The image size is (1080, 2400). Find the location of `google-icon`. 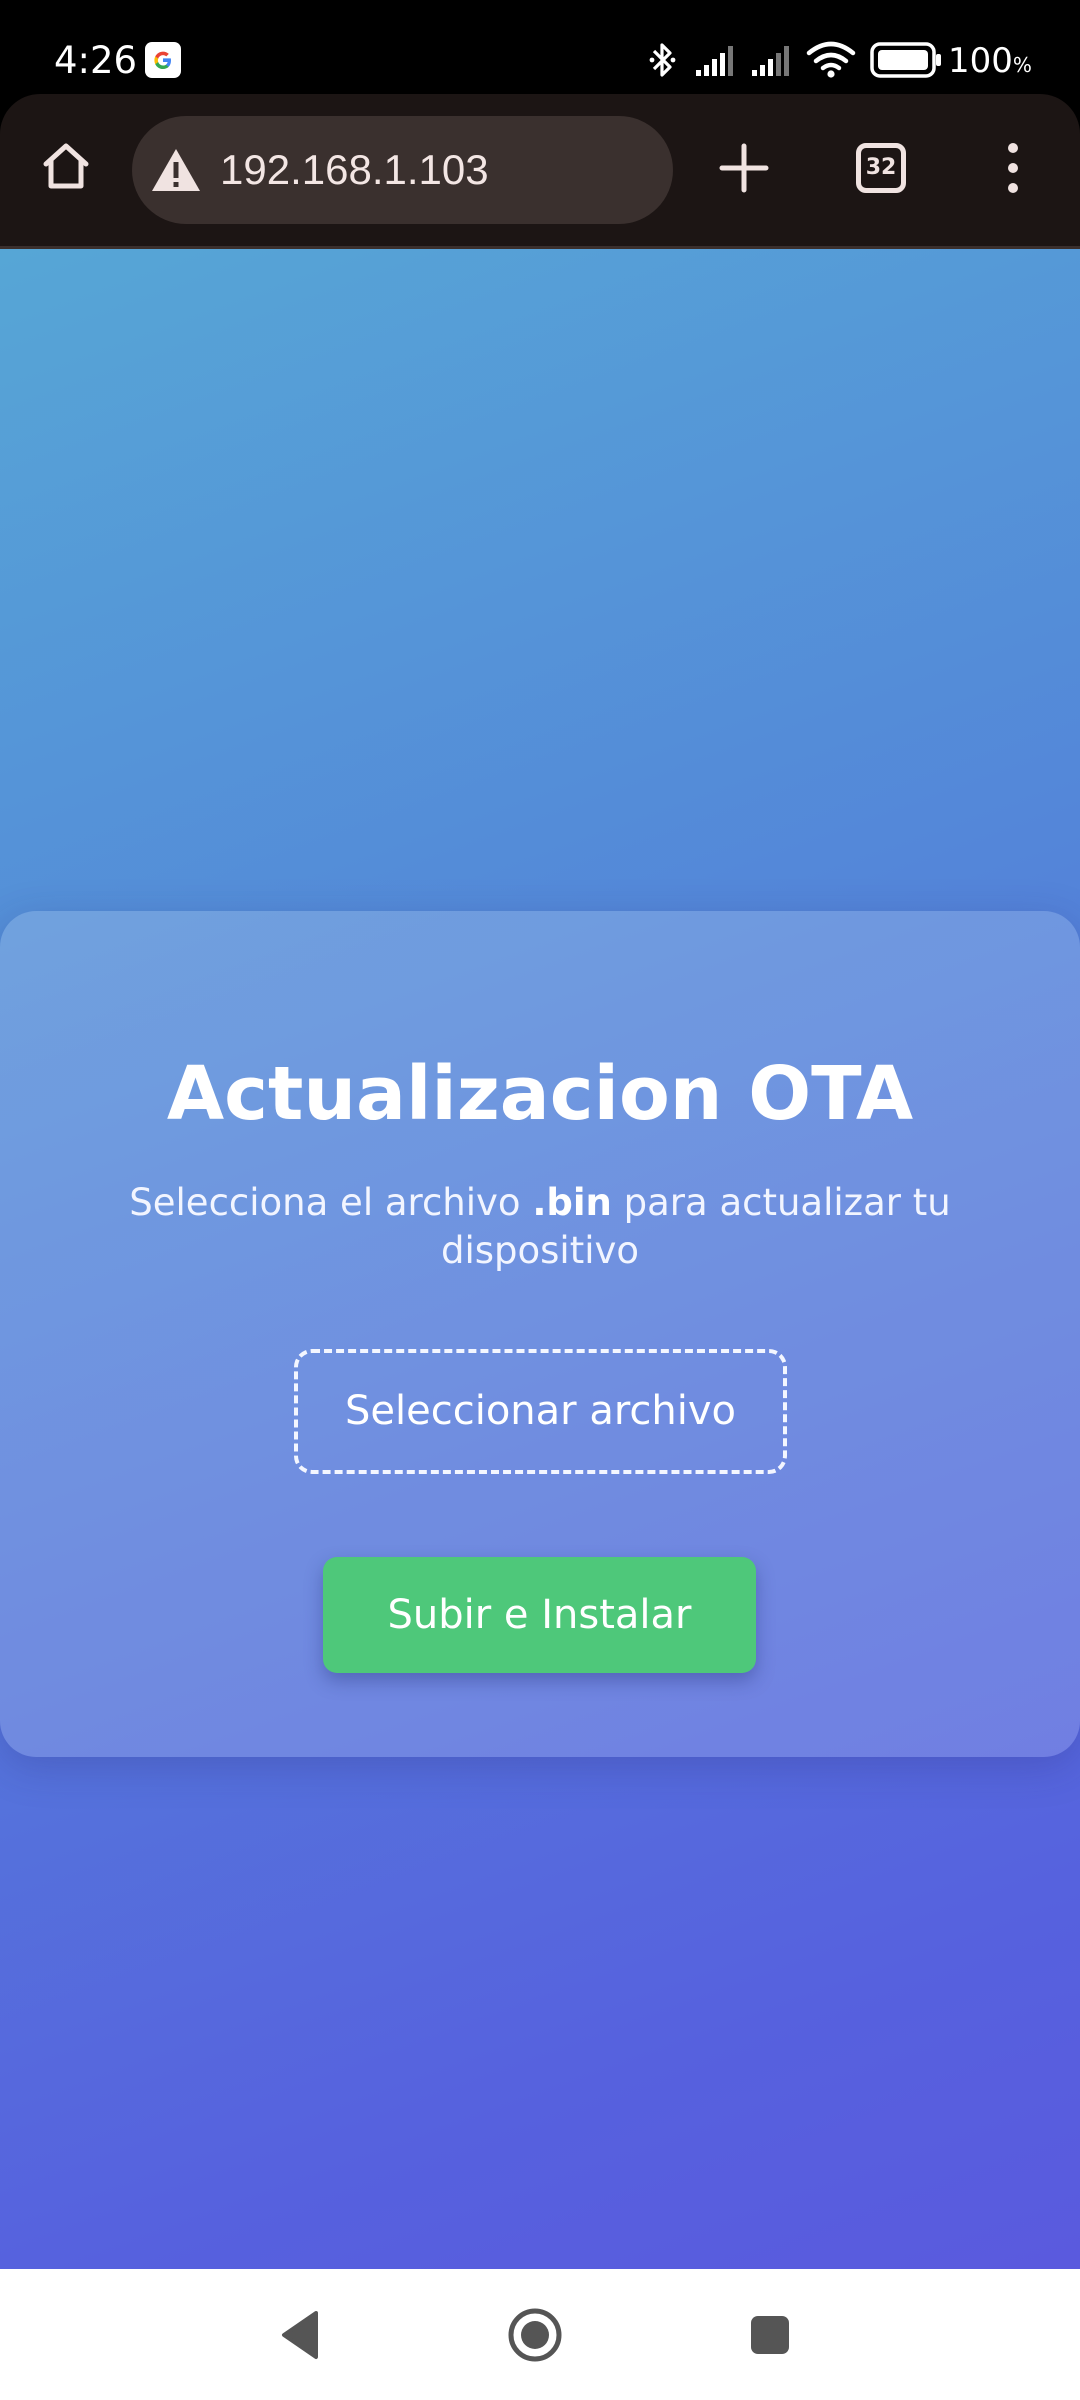

google-icon is located at coordinates (163, 60).